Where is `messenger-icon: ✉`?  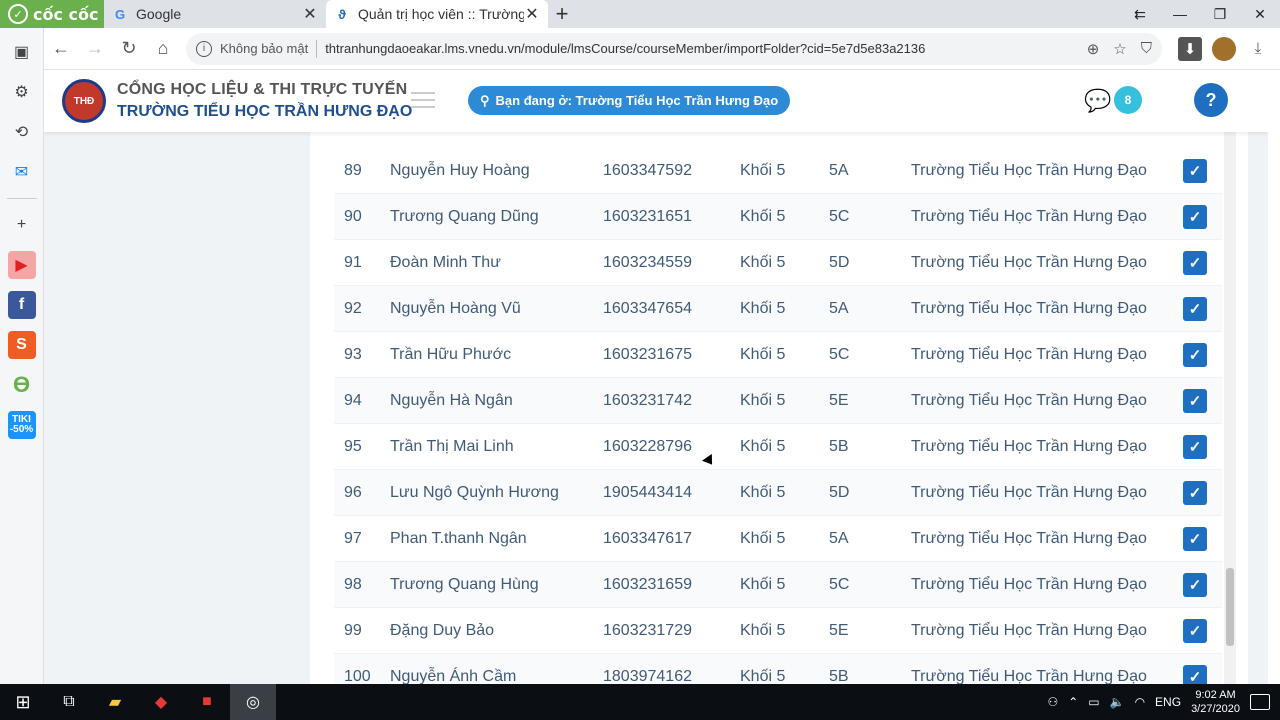
messenger-icon: ✉ is located at coordinates (22, 172).